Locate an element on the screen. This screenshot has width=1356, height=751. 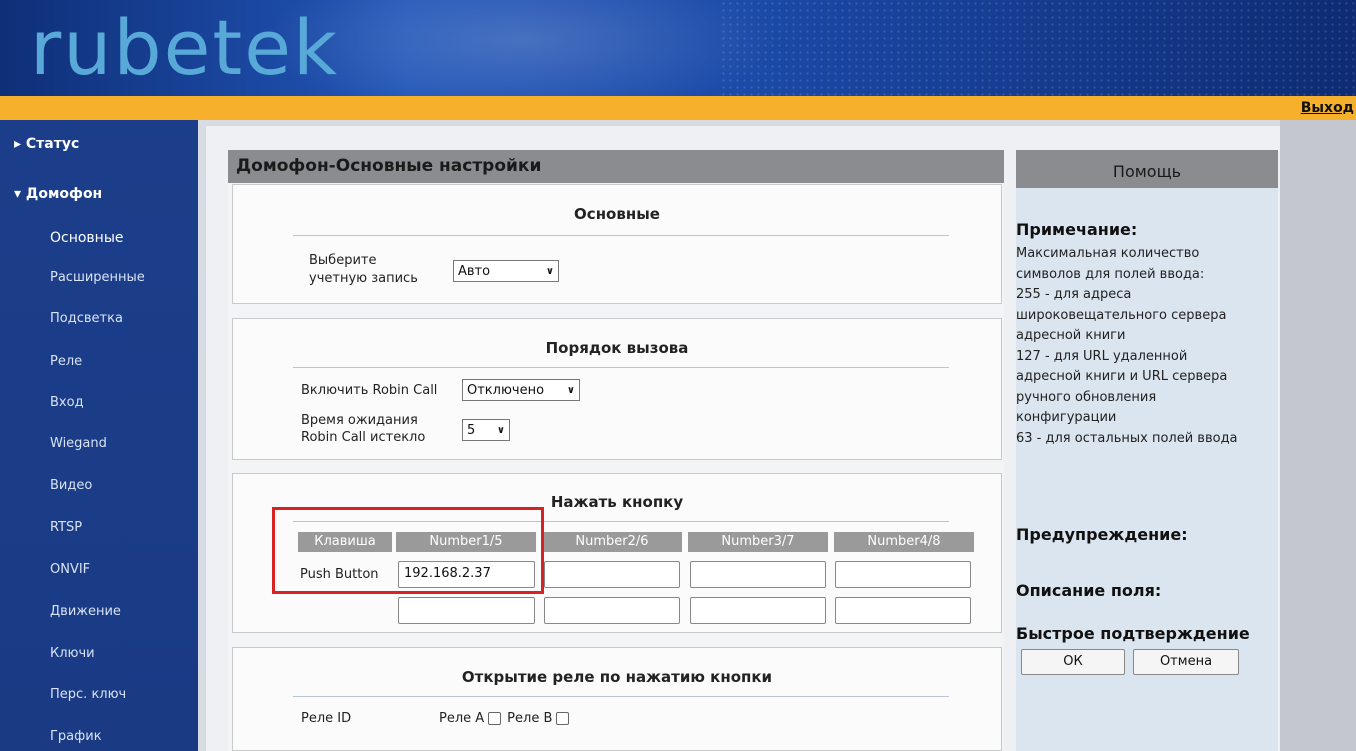
help-note-line: адресной книги is located at coordinates (1071, 335).